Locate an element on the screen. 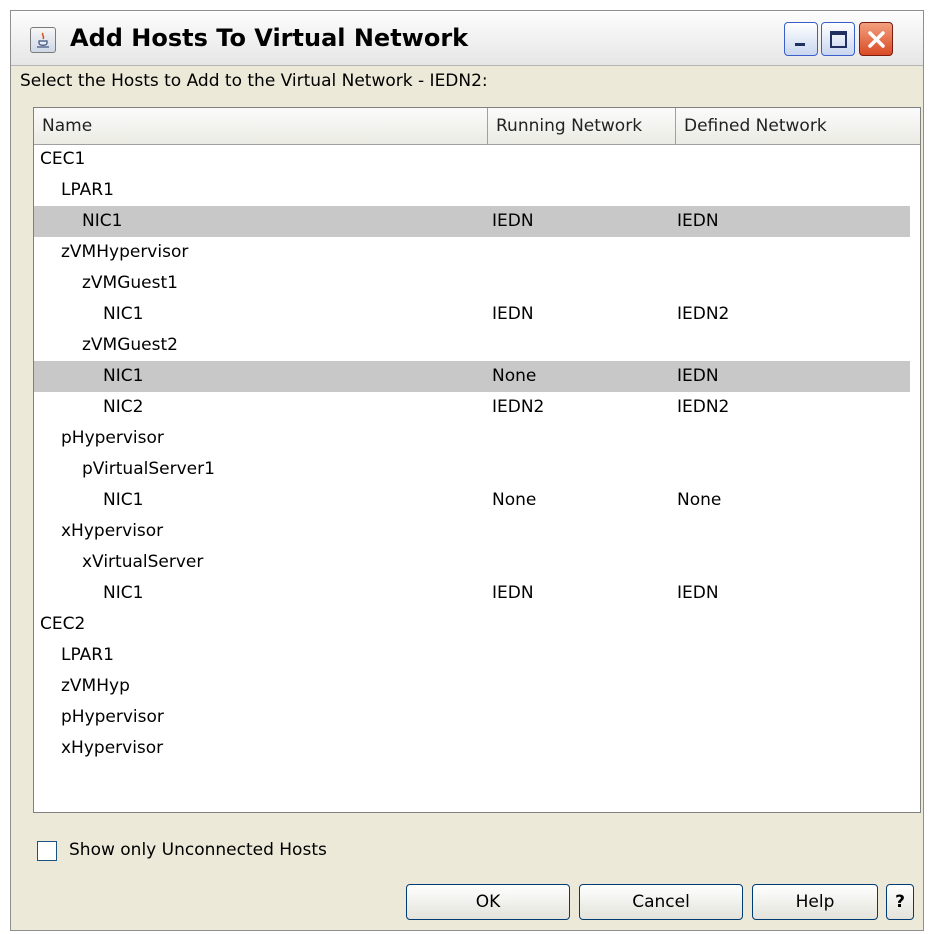 This screenshot has width=931, height=934. table-row: zVMHypervisor is located at coordinates (472, 252).